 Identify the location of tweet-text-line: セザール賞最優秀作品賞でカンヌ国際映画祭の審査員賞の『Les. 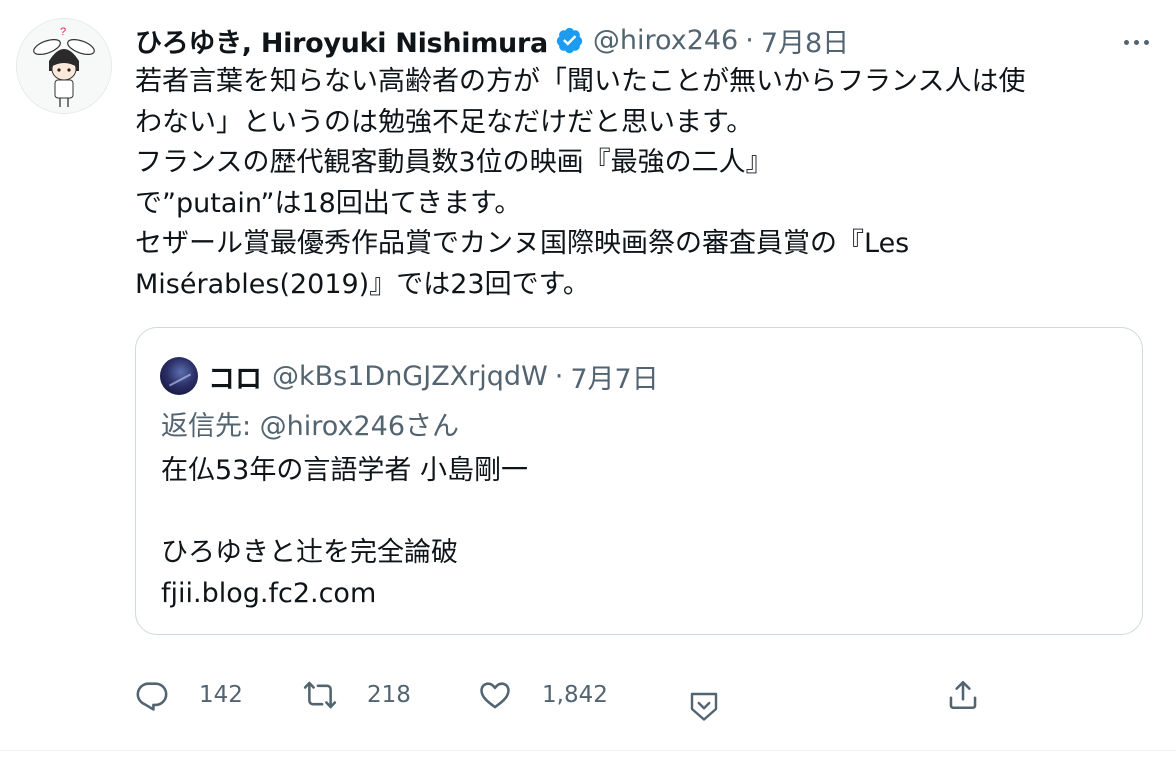
(522, 243).